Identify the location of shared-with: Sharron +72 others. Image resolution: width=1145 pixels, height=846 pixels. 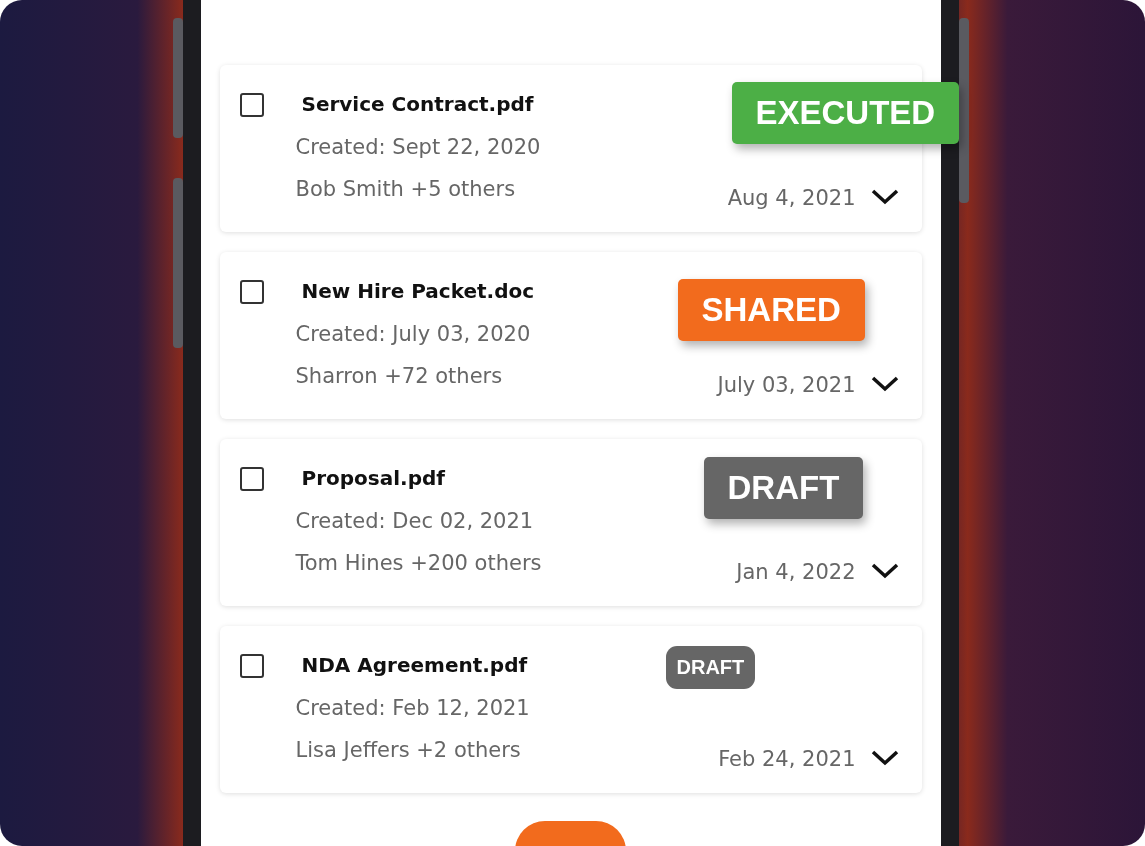
(399, 376).